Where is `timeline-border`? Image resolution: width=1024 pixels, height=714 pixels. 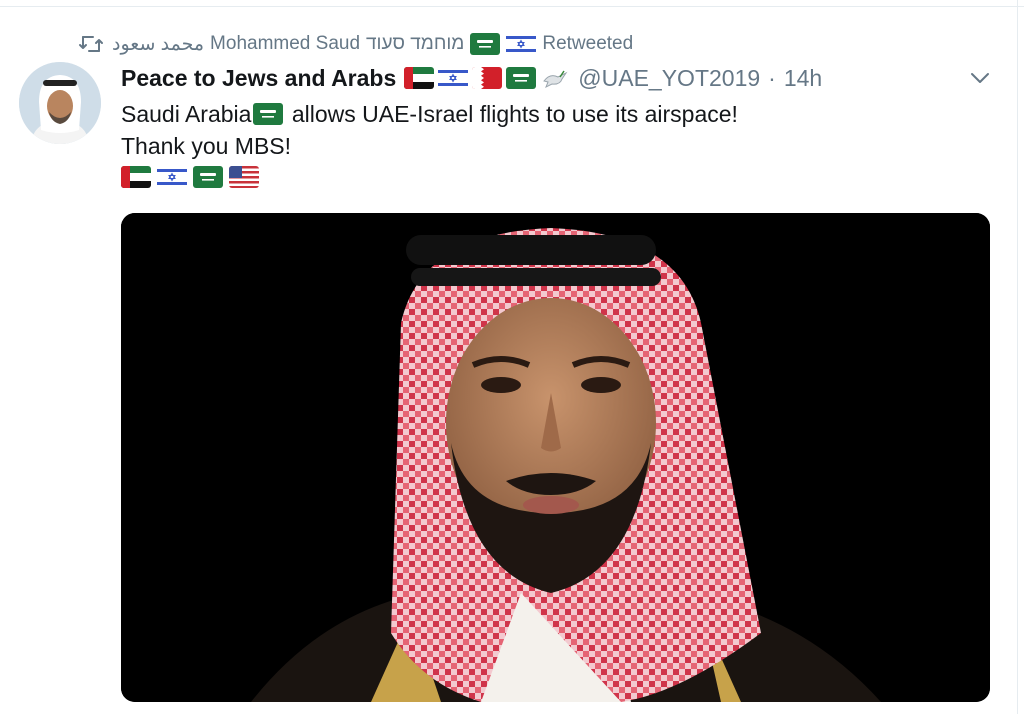
timeline-border is located at coordinates (1017, 357).